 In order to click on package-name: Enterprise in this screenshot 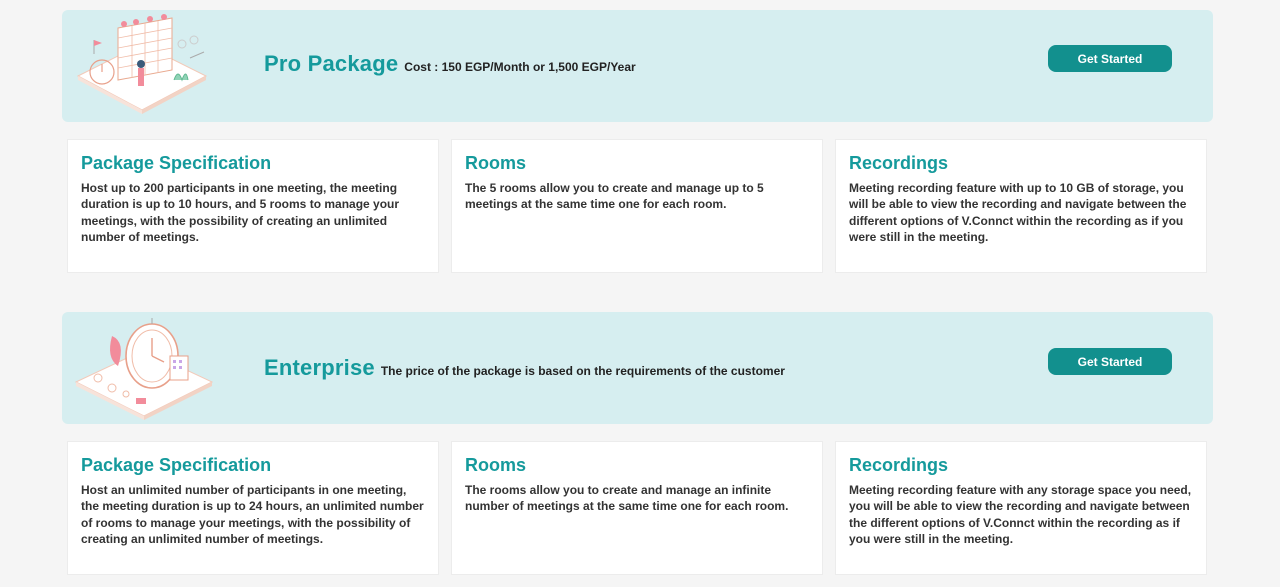, I will do `click(319, 367)`.